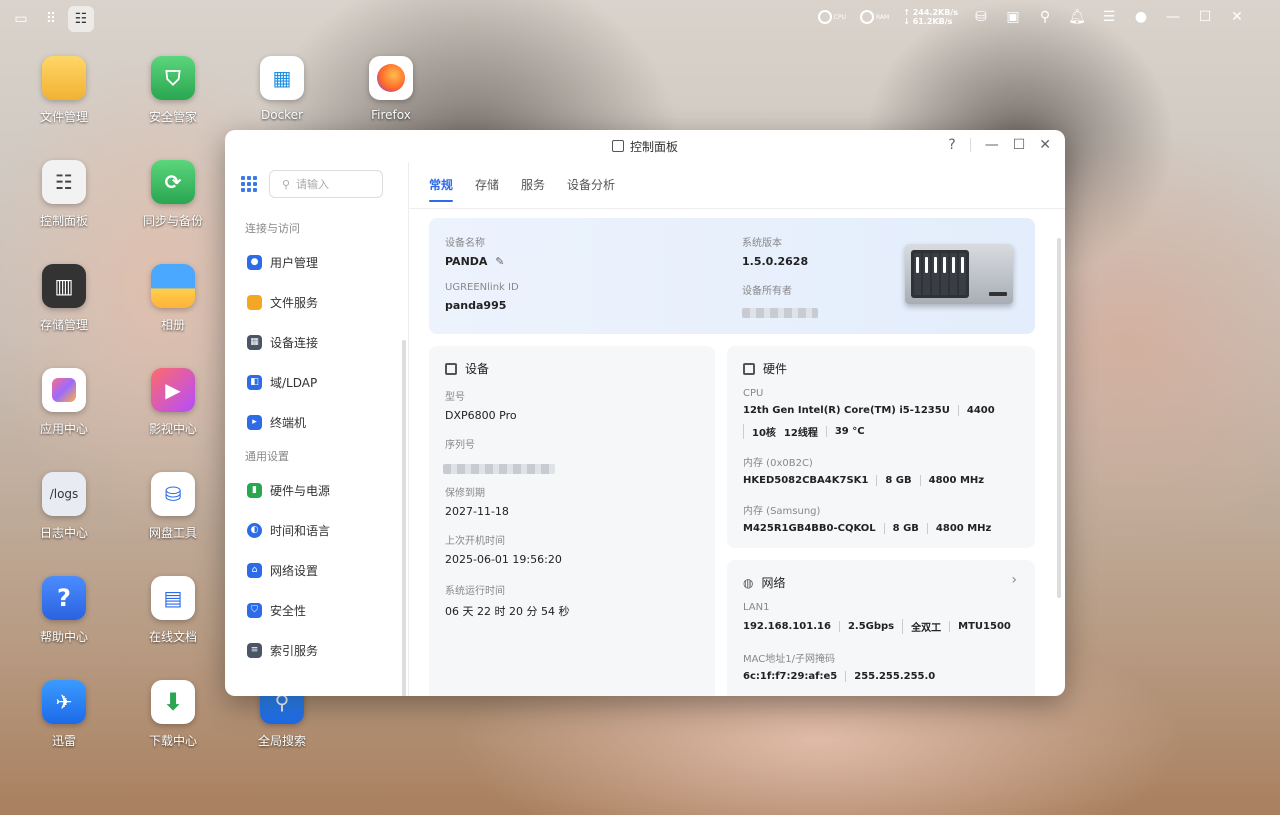  Describe the element at coordinates (790, 676) in the screenshot. I see `mac-address: 6c:1f:f7:29:af:e5` at that location.